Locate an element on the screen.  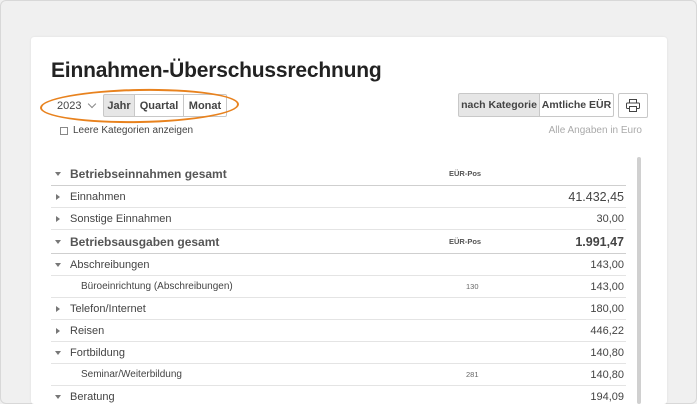
row-label: Telefon/Internet is located at coordinates (108, 308).